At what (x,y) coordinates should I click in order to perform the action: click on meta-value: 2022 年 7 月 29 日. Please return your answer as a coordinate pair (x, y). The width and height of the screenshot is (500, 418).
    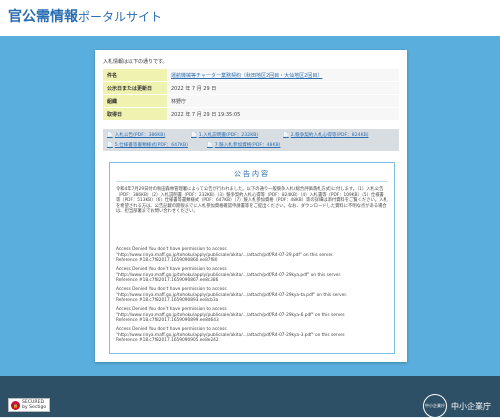
    Looking at the image, I should click on (283, 88).